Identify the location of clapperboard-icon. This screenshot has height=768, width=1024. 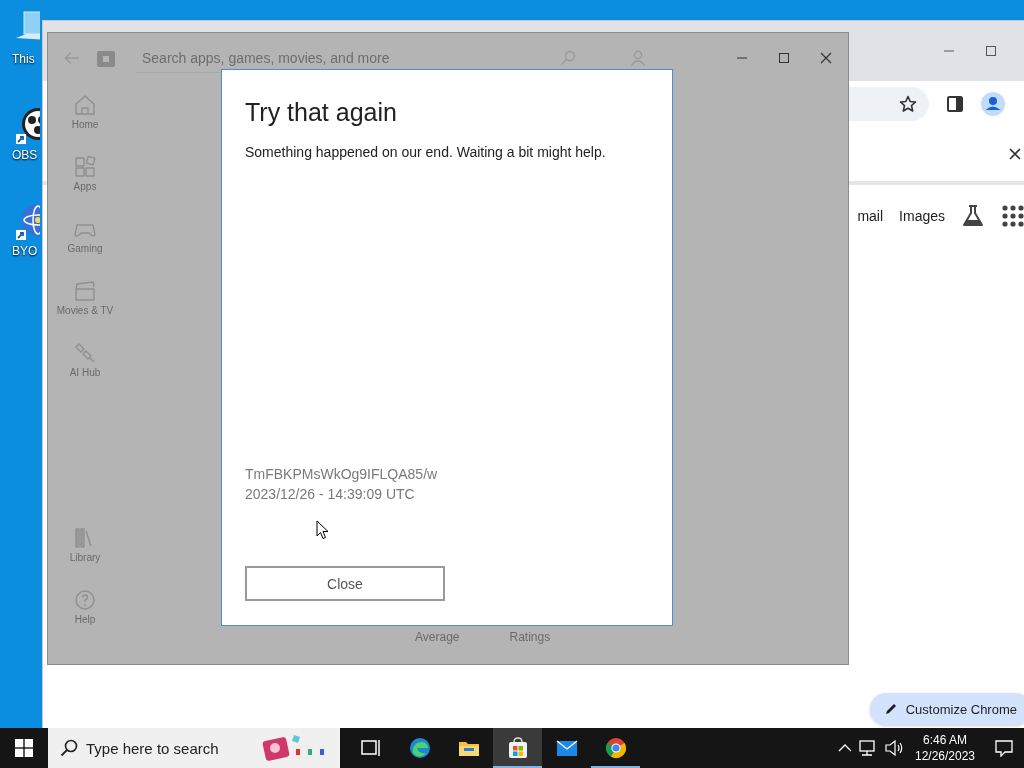
(85, 291).